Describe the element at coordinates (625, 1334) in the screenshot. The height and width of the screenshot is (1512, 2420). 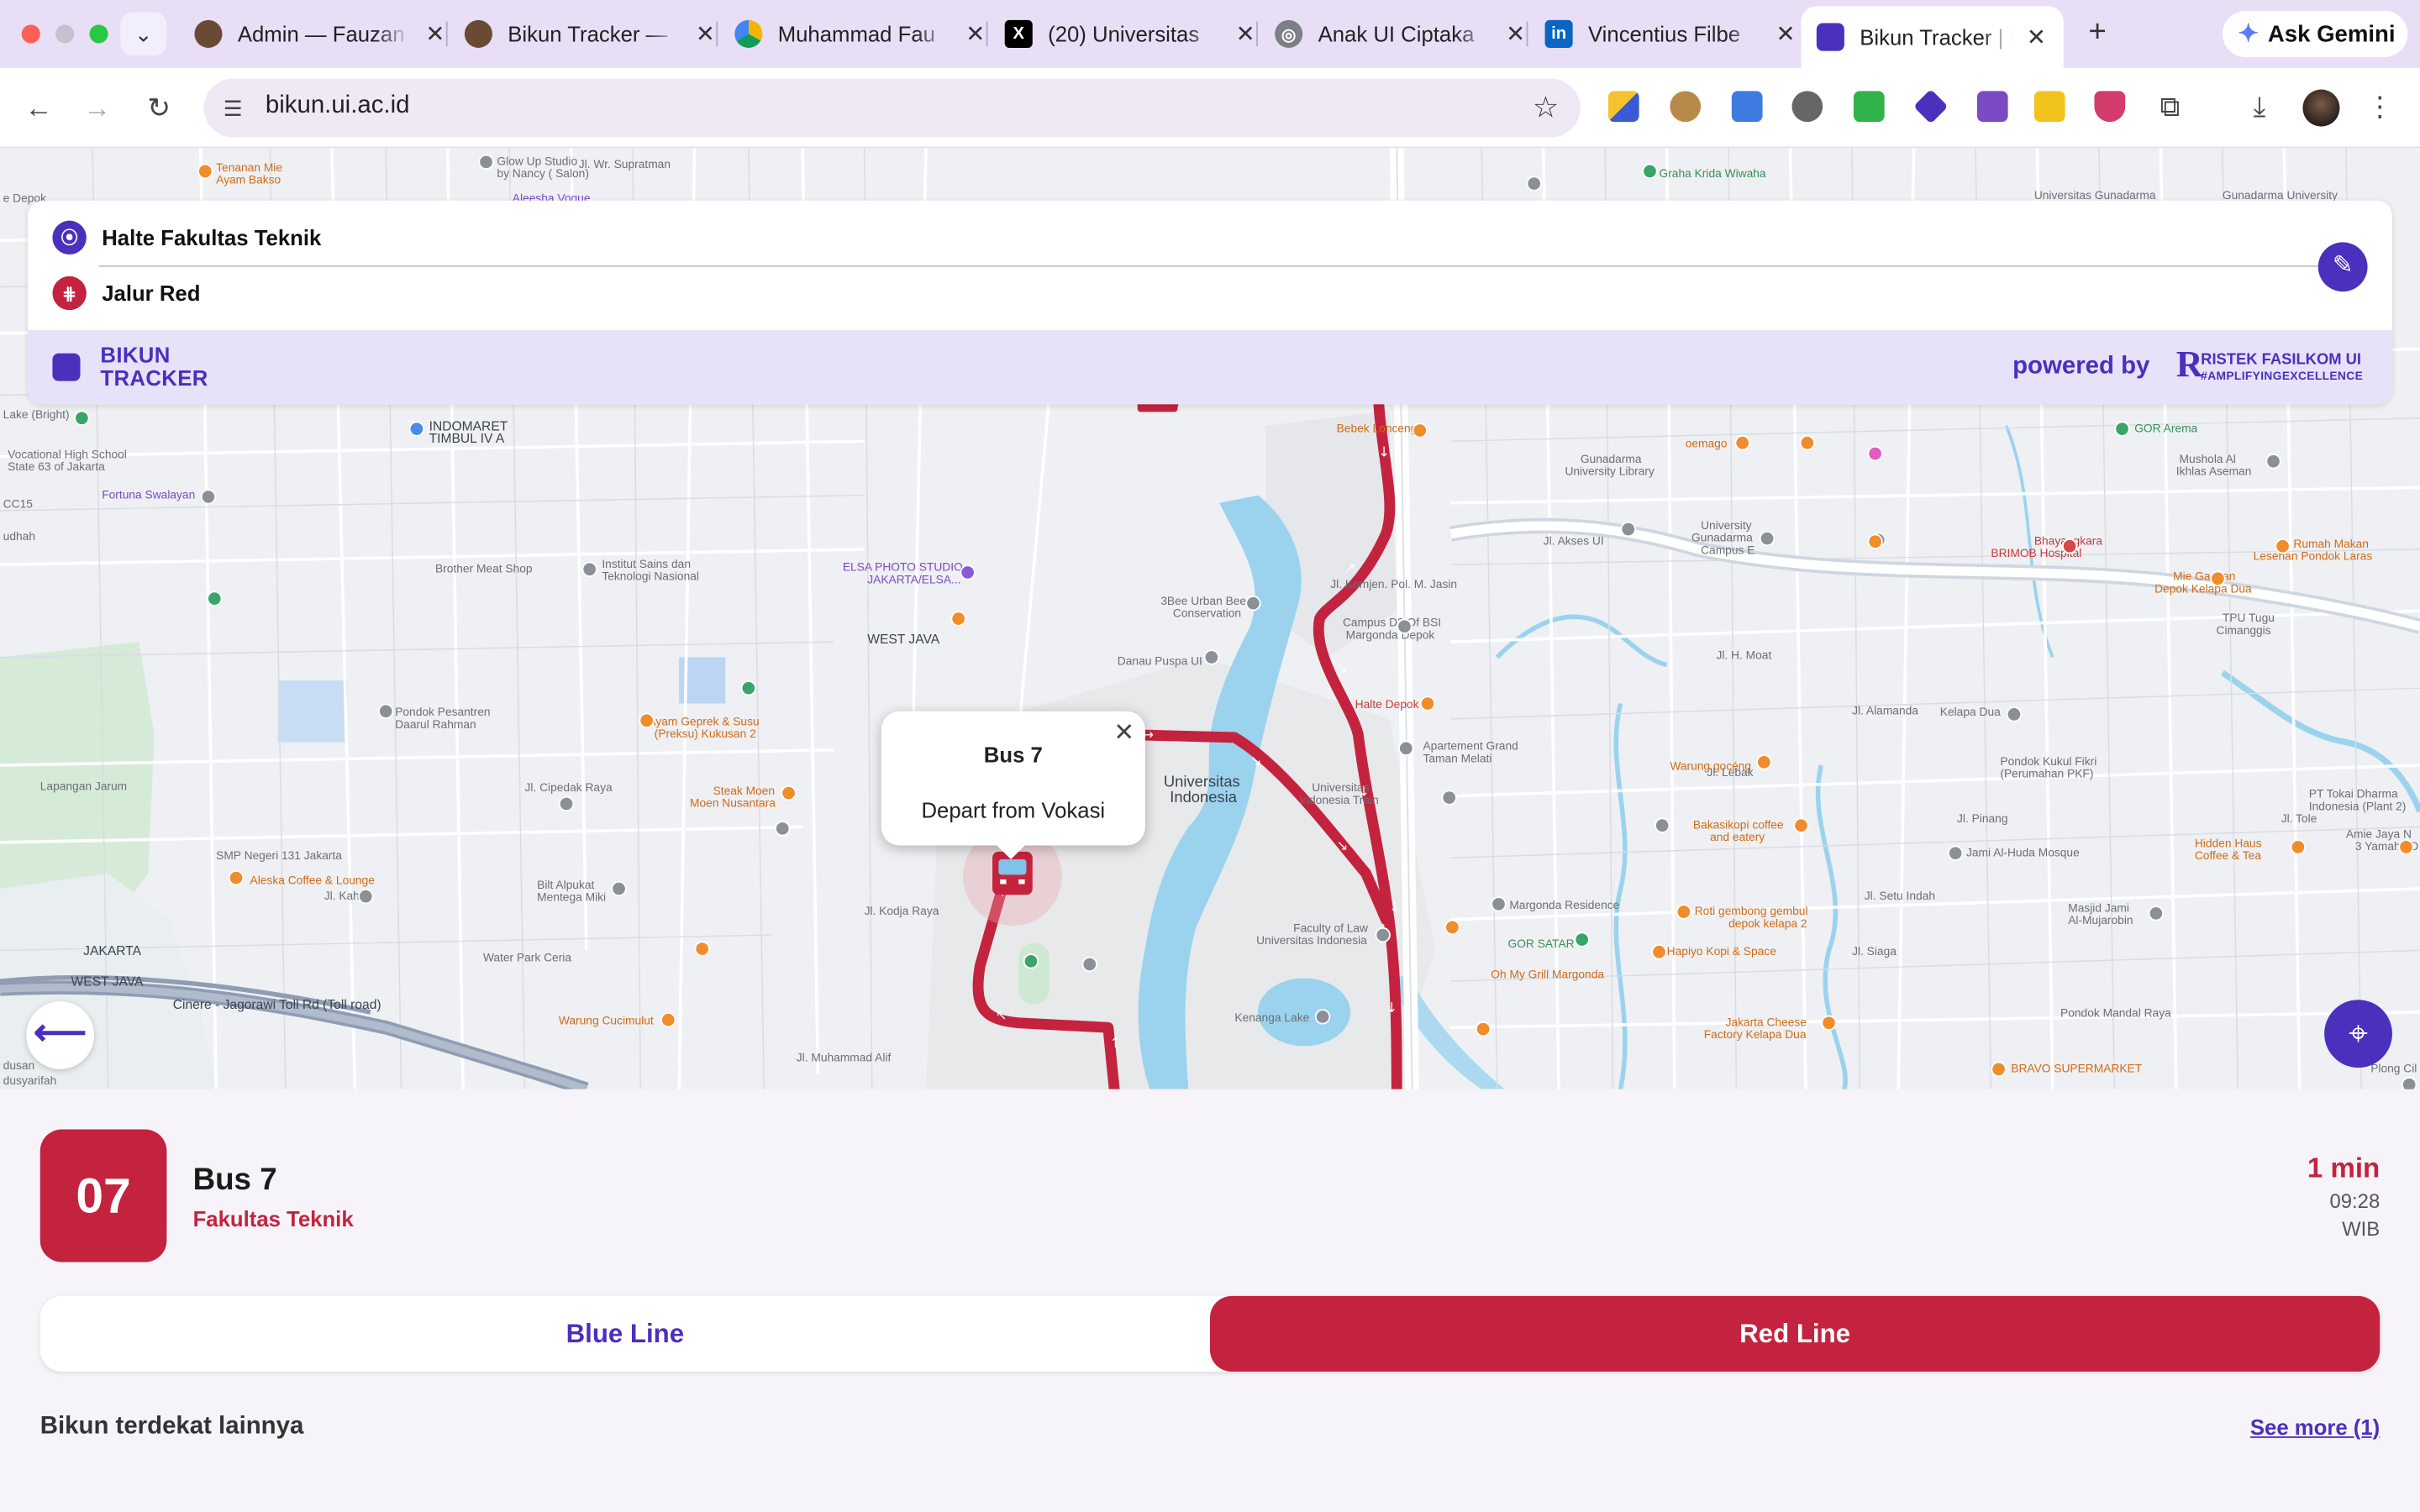
I see `blue-line-button: Blue Line` at that location.